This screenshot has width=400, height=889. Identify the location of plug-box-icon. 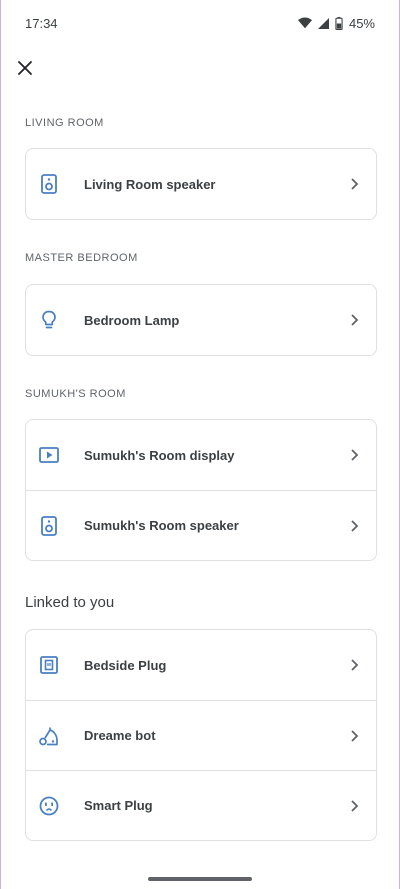
(49, 665).